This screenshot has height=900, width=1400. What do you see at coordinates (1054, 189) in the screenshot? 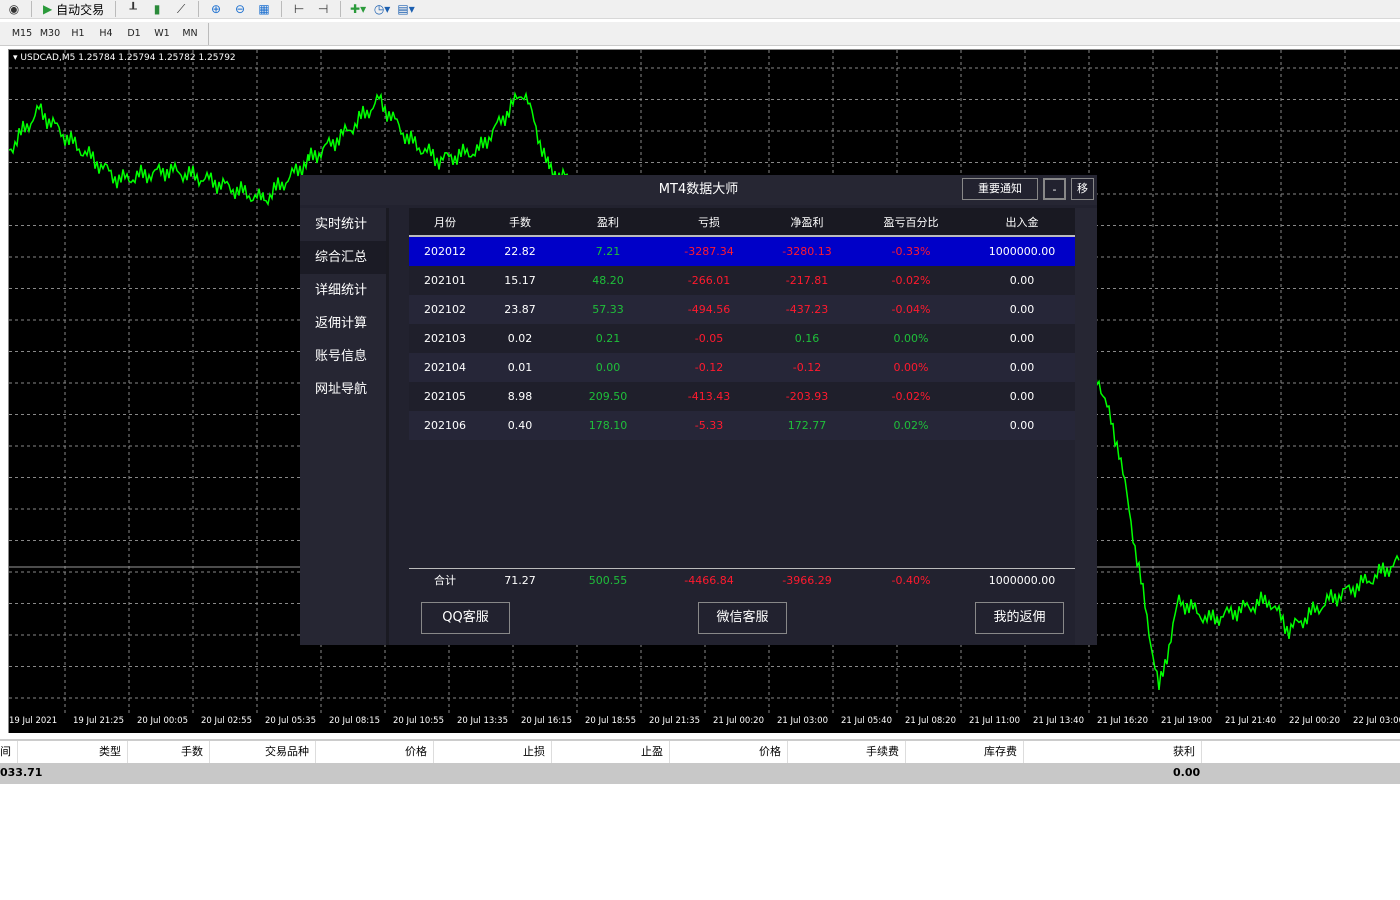
I see `minimize-button: -` at bounding box center [1054, 189].